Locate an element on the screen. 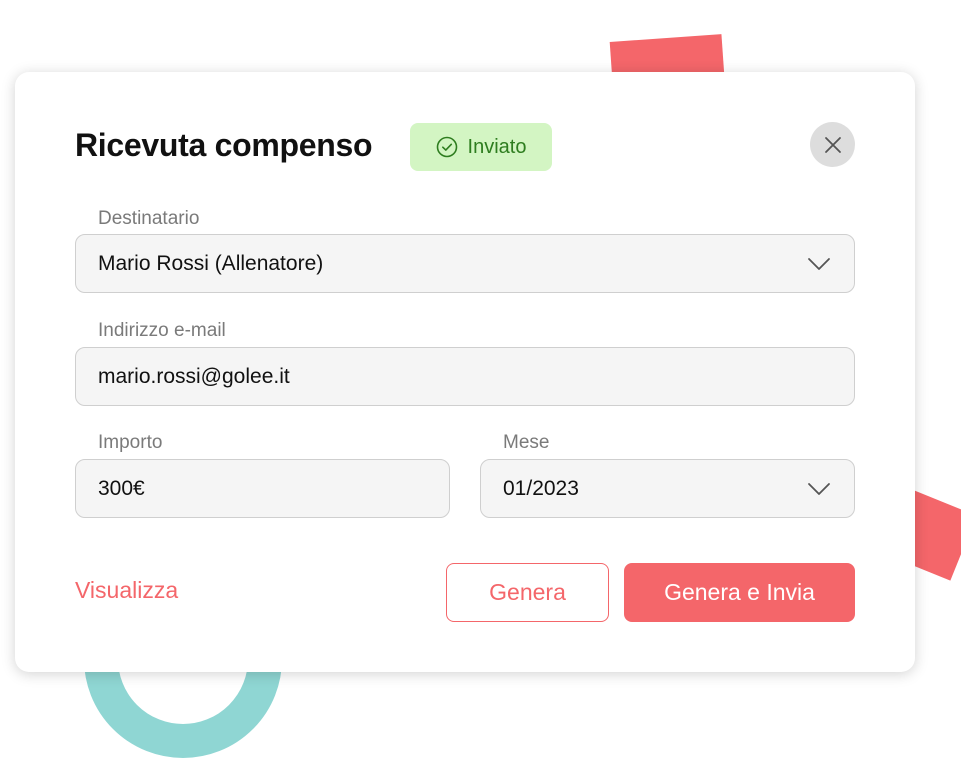 Image resolution: width=961 pixels, height=758 pixels. close-icon is located at coordinates (832, 144).